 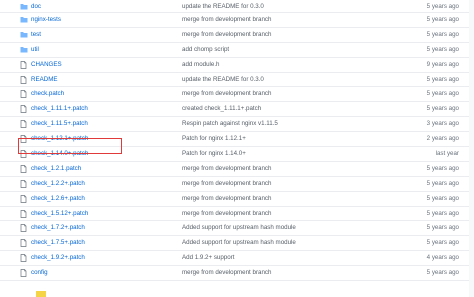 I want to click on commit-age: last year, so click(x=447, y=154).